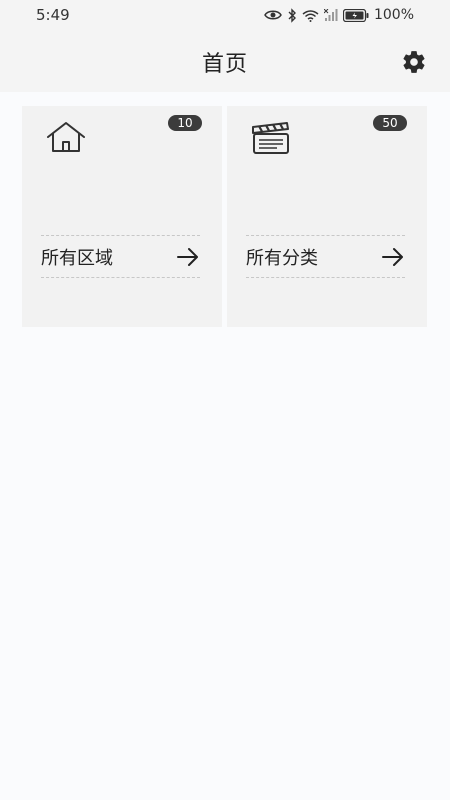  I want to click on status-bar: 5:49 100%, so click(225, 15).